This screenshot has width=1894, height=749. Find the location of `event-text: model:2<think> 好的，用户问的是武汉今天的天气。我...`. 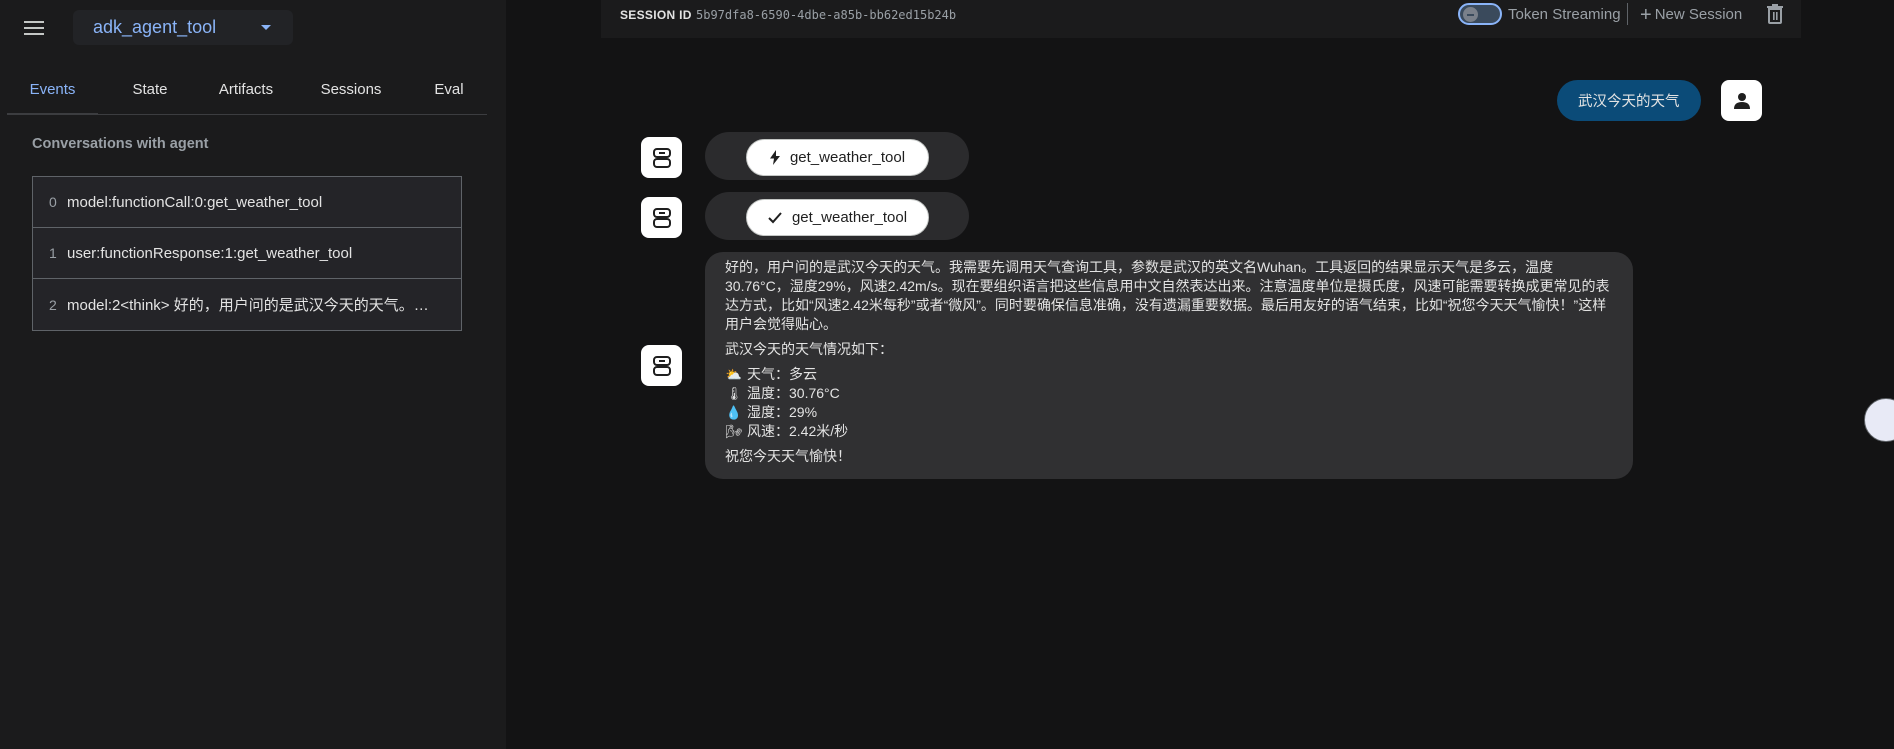

event-text: model:2<think> 好的，用户问的是武汉今天的天气。我... is located at coordinates (252, 305).